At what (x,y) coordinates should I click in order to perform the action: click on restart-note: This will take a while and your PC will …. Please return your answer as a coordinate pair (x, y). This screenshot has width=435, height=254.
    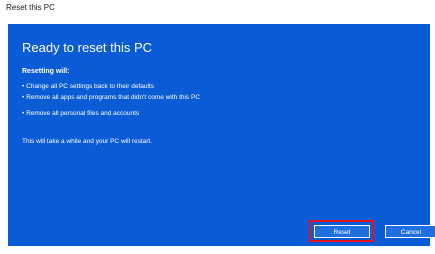
    Looking at the image, I should click on (87, 141).